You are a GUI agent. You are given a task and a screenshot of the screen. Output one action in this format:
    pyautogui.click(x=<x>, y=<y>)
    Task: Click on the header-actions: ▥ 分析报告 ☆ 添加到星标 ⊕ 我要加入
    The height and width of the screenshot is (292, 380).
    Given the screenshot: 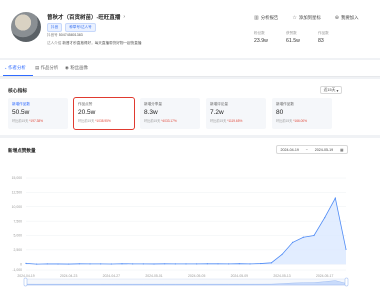 What is the action you would take?
    pyautogui.click(x=306, y=18)
    